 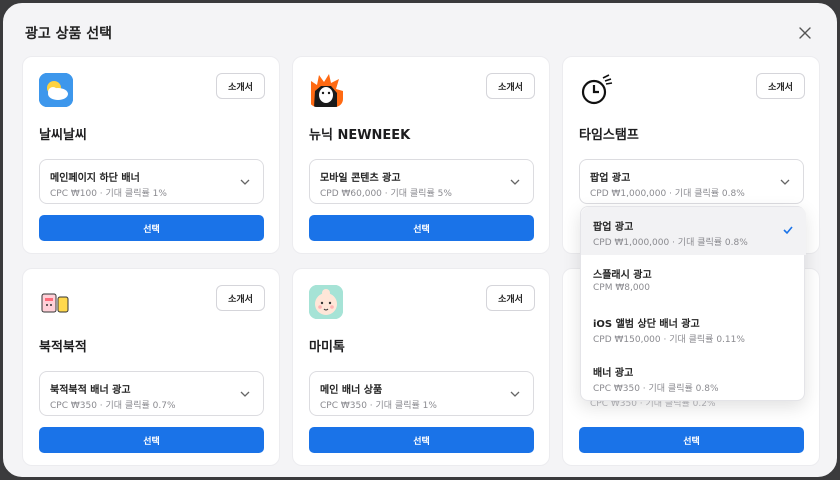 I want to click on option-meta: CPD ₩150,000 · 기대 클릭률 0.11%, so click(x=669, y=340).